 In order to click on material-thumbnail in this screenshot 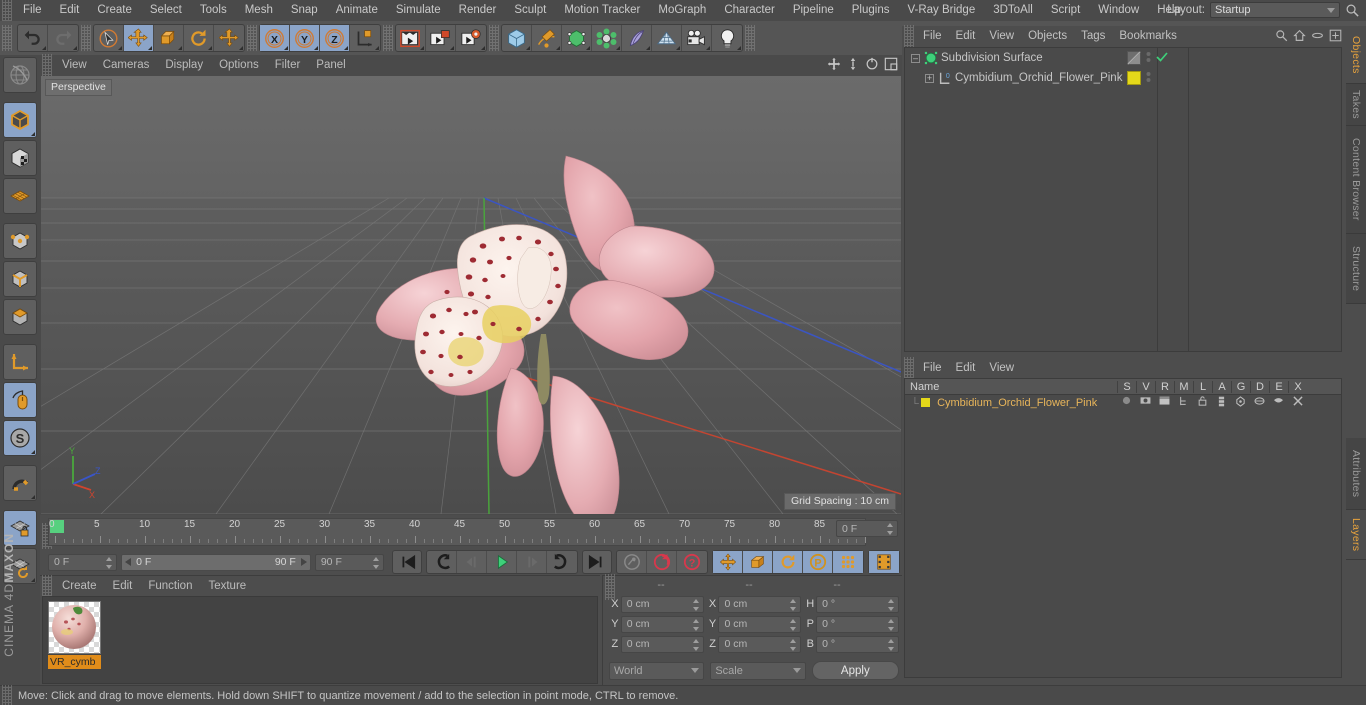, I will do `click(74, 627)`.